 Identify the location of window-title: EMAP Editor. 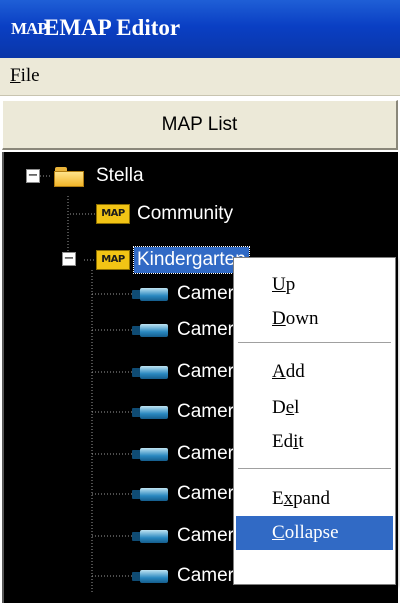
(112, 27).